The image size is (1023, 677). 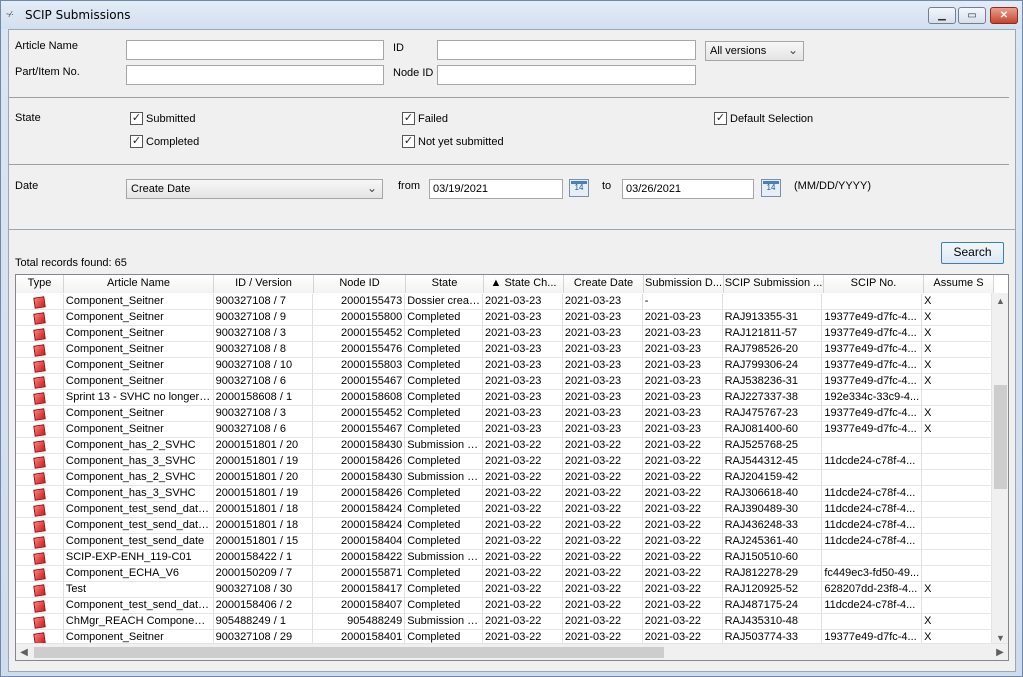 I want to click on not-yet-submitted-checkbox: ✓ Not yet submitted, so click(x=453, y=141).